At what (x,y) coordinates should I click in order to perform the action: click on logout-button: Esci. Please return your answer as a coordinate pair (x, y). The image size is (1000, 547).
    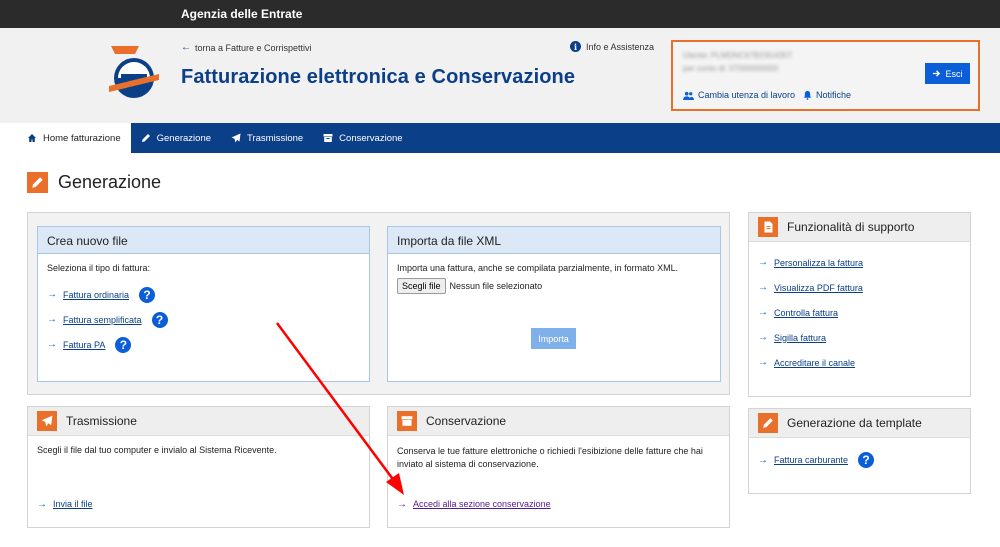
    Looking at the image, I should click on (947, 73).